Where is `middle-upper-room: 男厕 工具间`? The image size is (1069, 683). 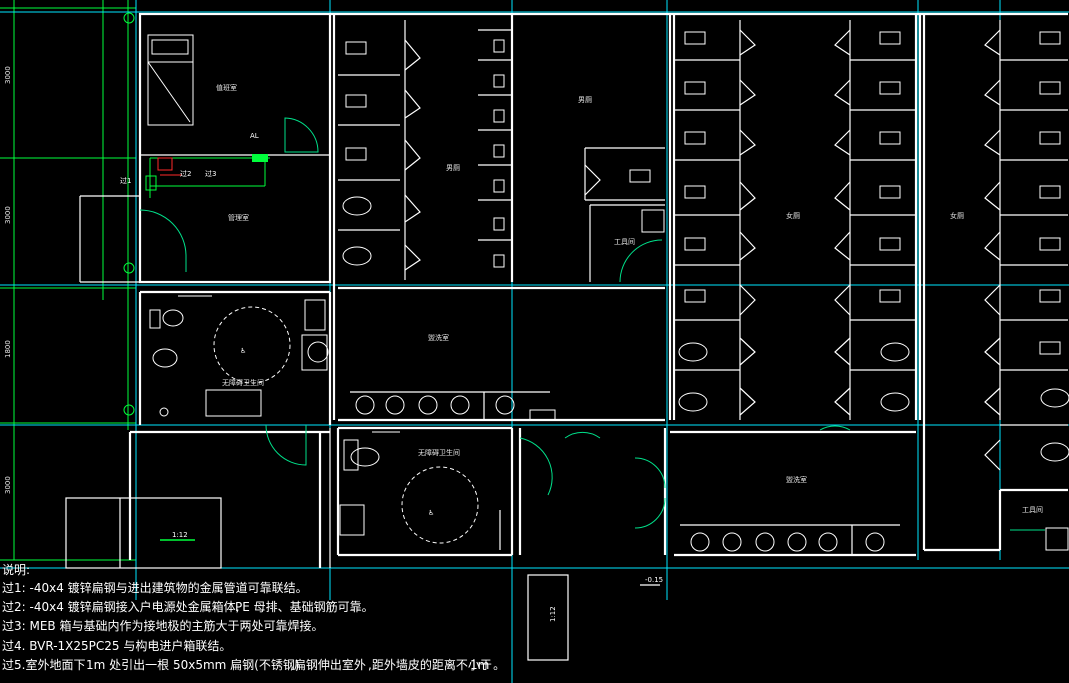 middle-upper-room: 男厕 工具间 is located at coordinates (621, 189).